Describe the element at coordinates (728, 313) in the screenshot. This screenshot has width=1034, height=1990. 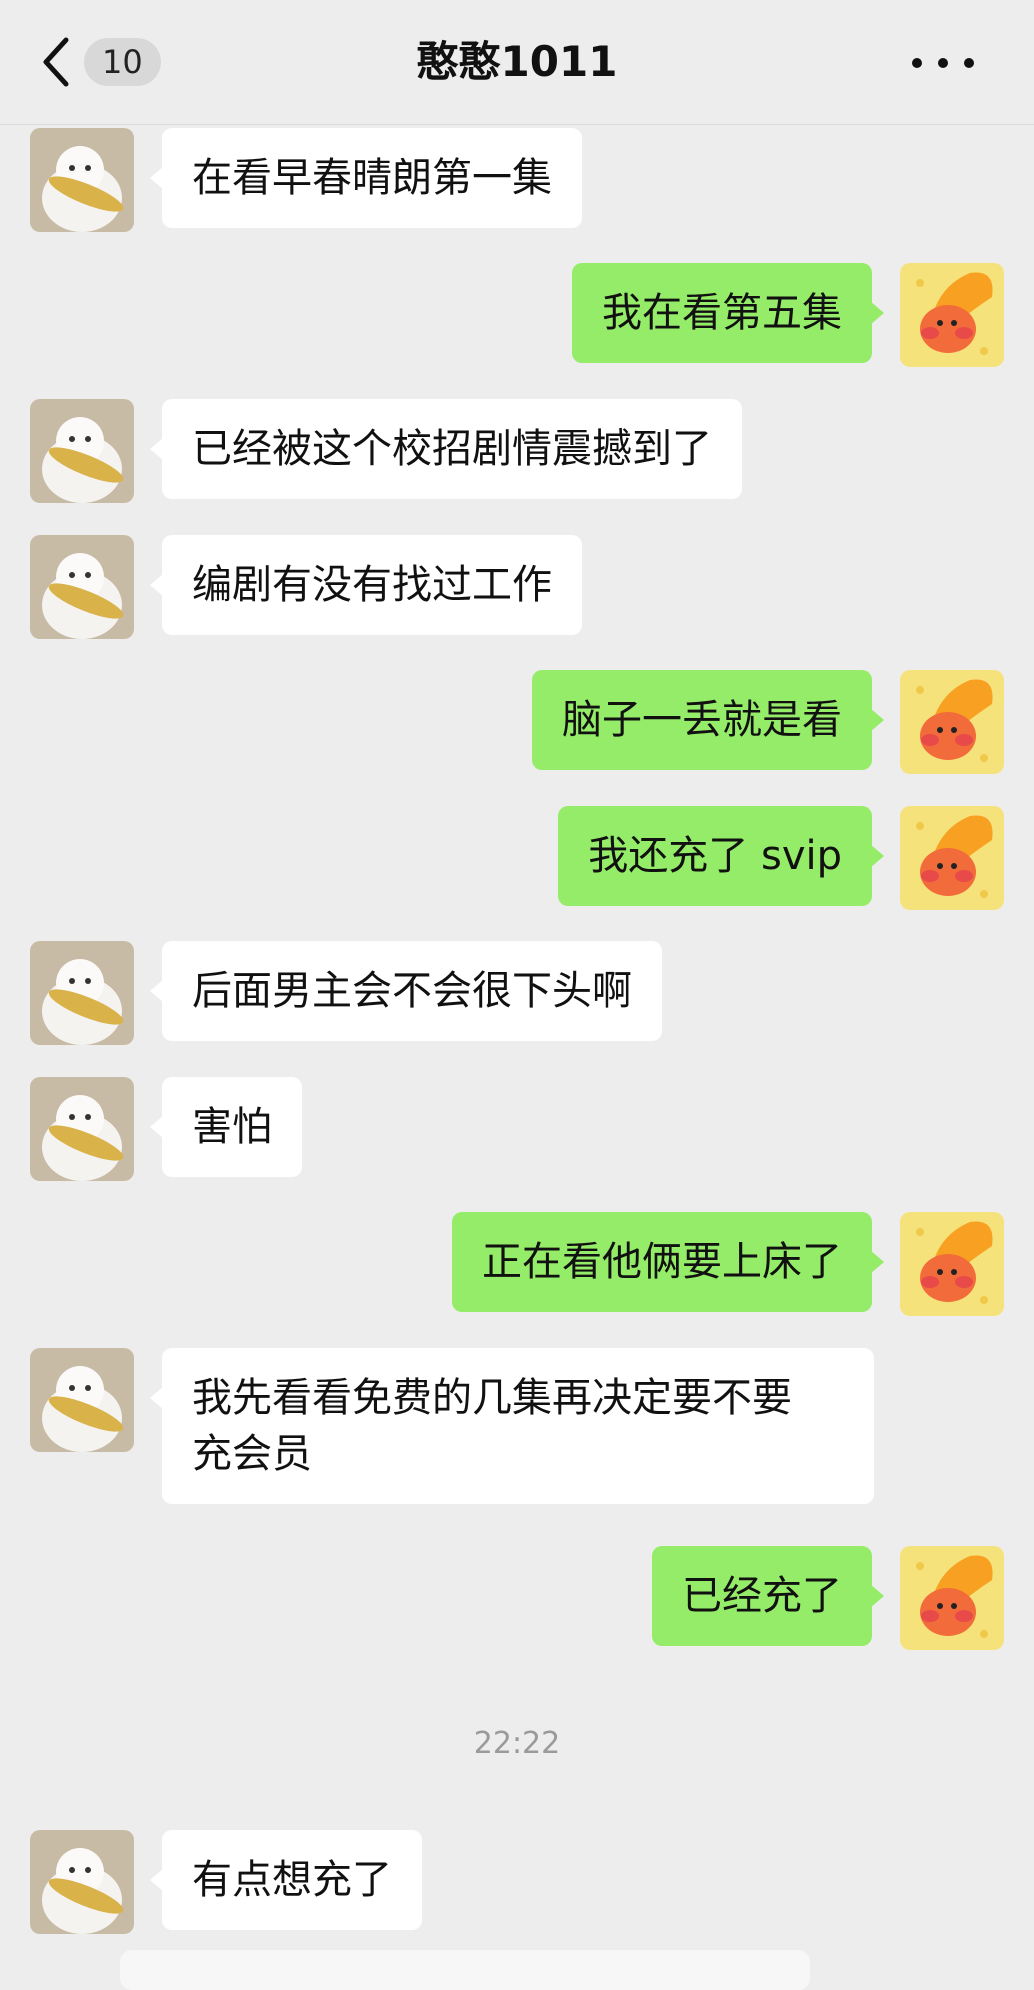
I see `message-bubble: 我在看第五集` at that location.